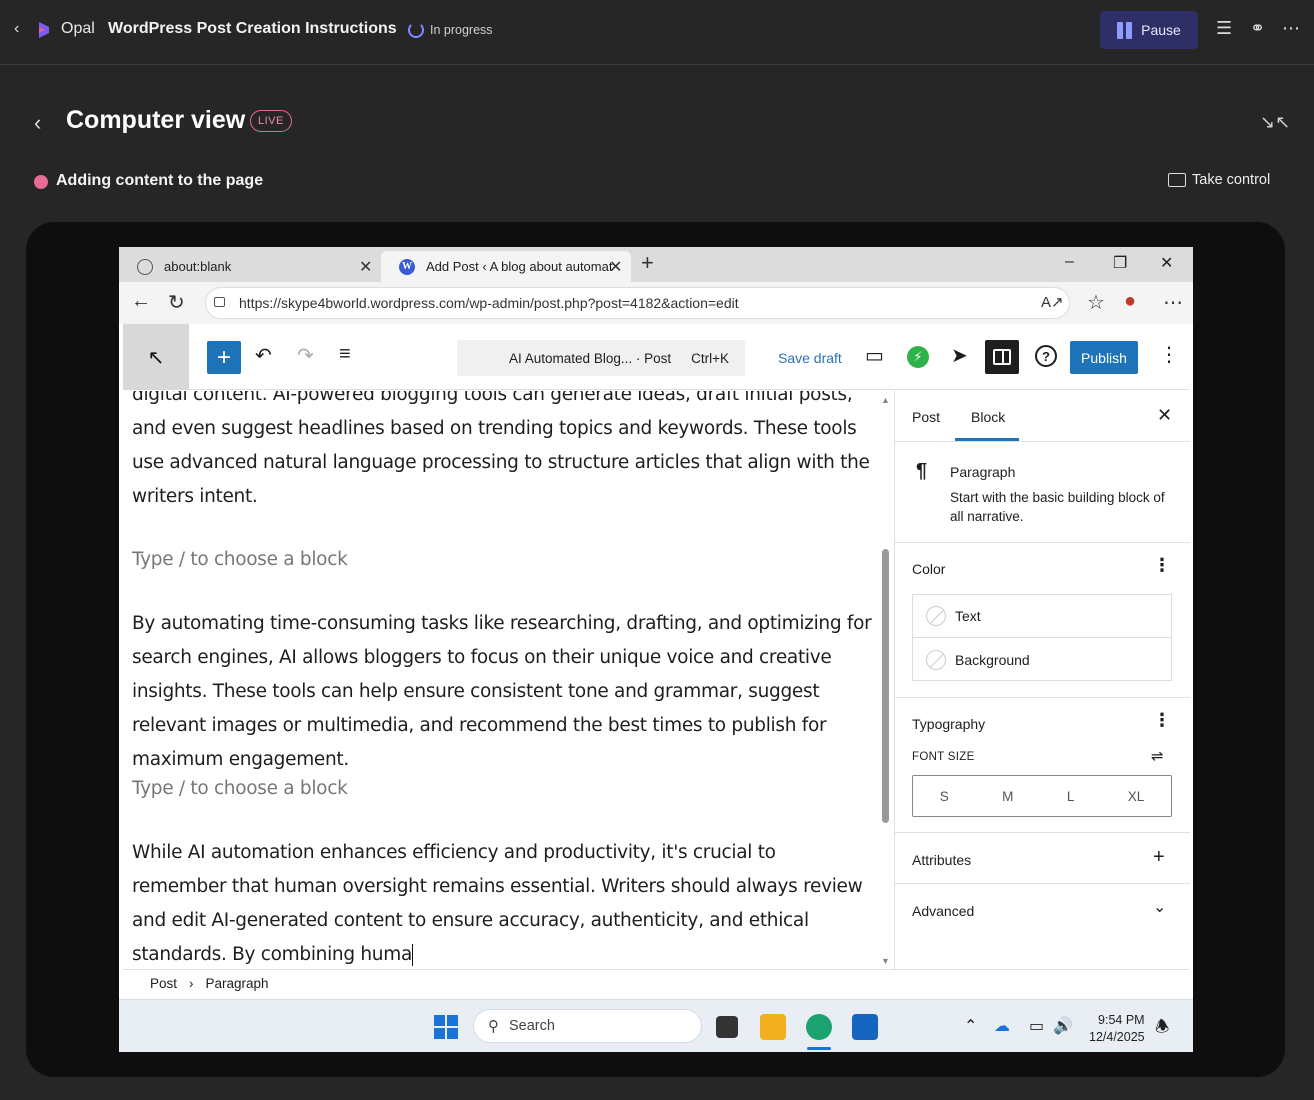  Describe the element at coordinates (345, 354) in the screenshot. I see `document-overview-icon: ≡` at that location.